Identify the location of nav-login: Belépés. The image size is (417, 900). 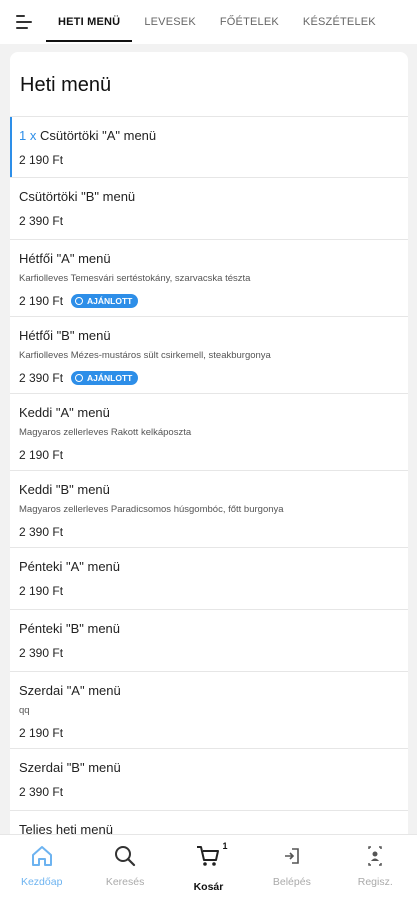
(292, 865).